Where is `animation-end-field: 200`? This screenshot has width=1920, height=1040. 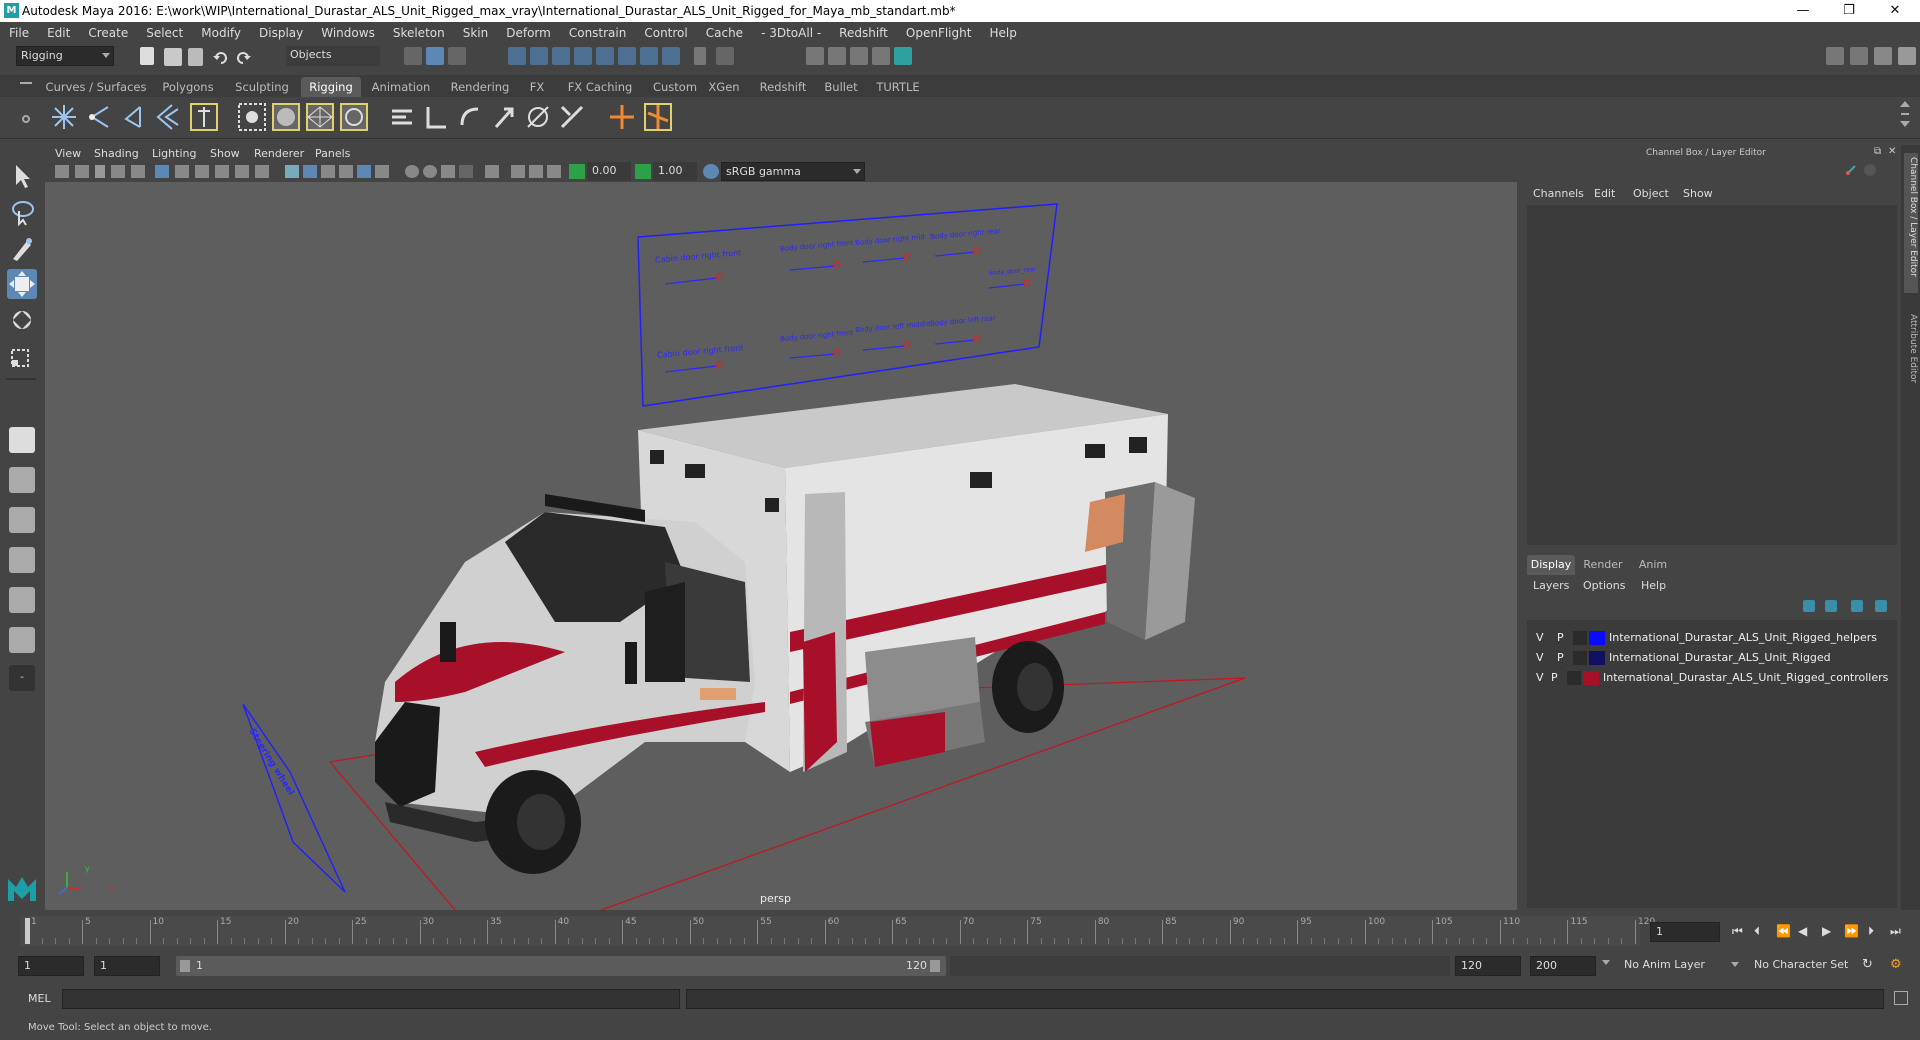
animation-end-field: 200 is located at coordinates (1563, 966).